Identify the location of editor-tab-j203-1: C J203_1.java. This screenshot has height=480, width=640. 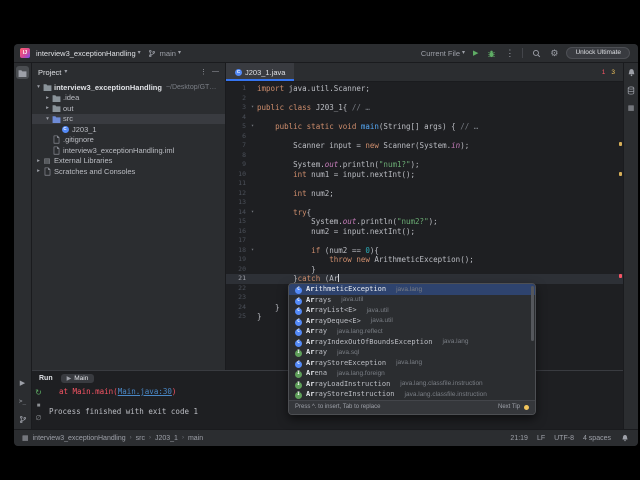
(260, 72).